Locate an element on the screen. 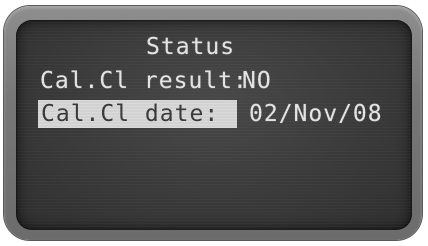 The width and height of the screenshot is (428, 246). cal-date-label-selected: Cal.Cl date: is located at coordinates (138, 114).